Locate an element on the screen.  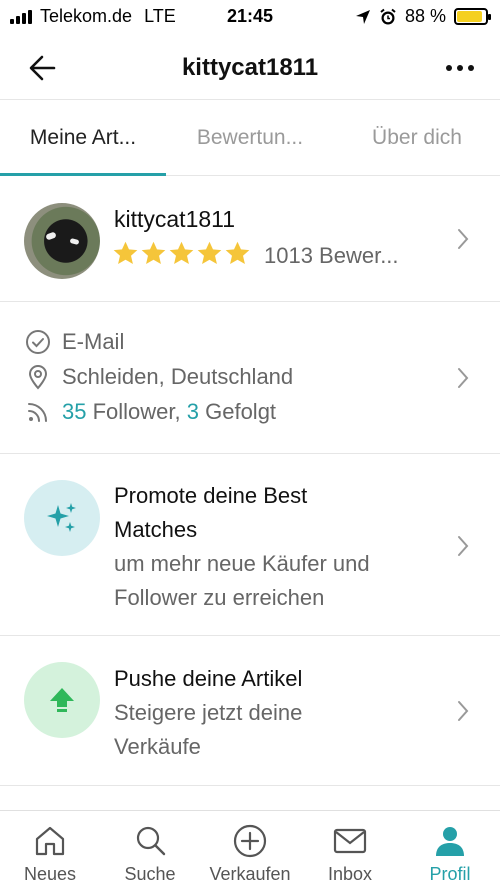
alarm-icon is located at coordinates (388, 16).